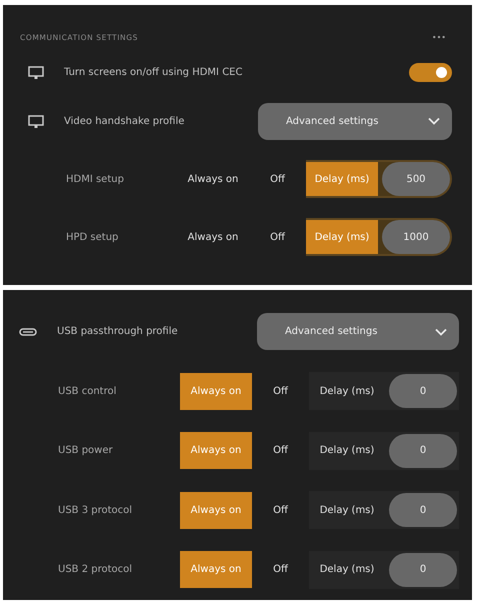 The image size is (483, 603). I want to click on setting-label: USB 3 protocol, so click(95, 510).